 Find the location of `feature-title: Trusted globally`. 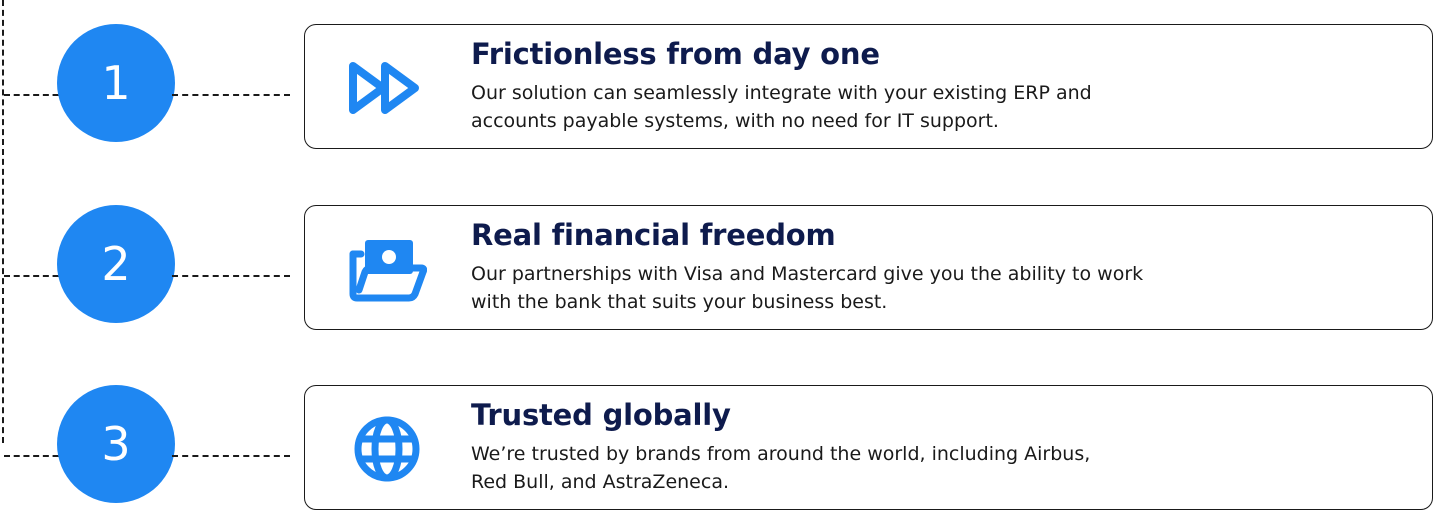

feature-title: Trusted globally is located at coordinates (601, 415).